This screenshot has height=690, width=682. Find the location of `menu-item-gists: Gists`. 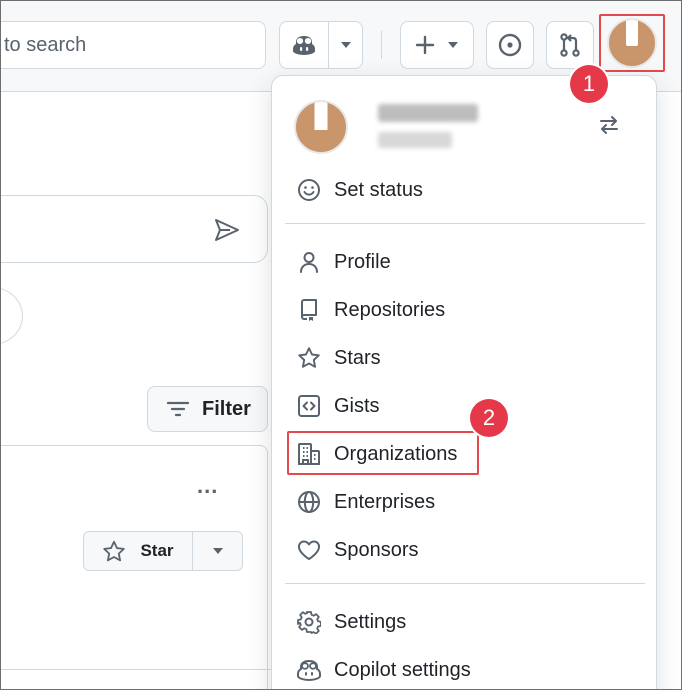

menu-item-gists: Gists is located at coordinates (465, 406).